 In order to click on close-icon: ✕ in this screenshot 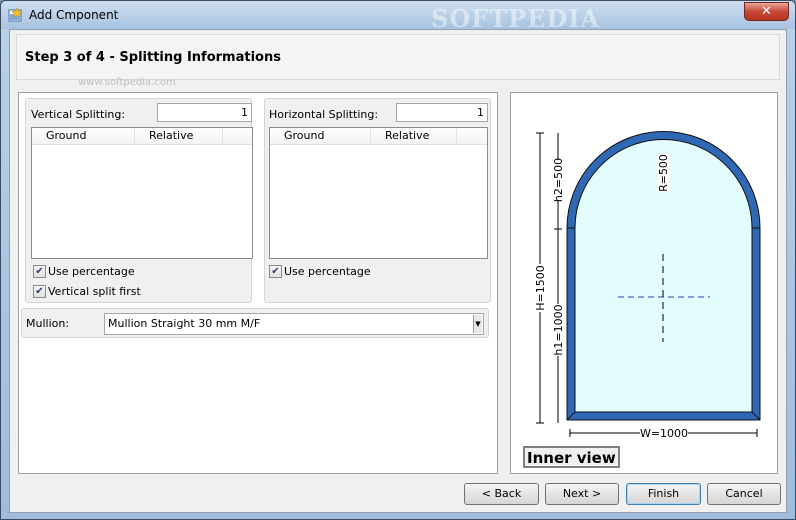, I will do `click(766, 11)`.